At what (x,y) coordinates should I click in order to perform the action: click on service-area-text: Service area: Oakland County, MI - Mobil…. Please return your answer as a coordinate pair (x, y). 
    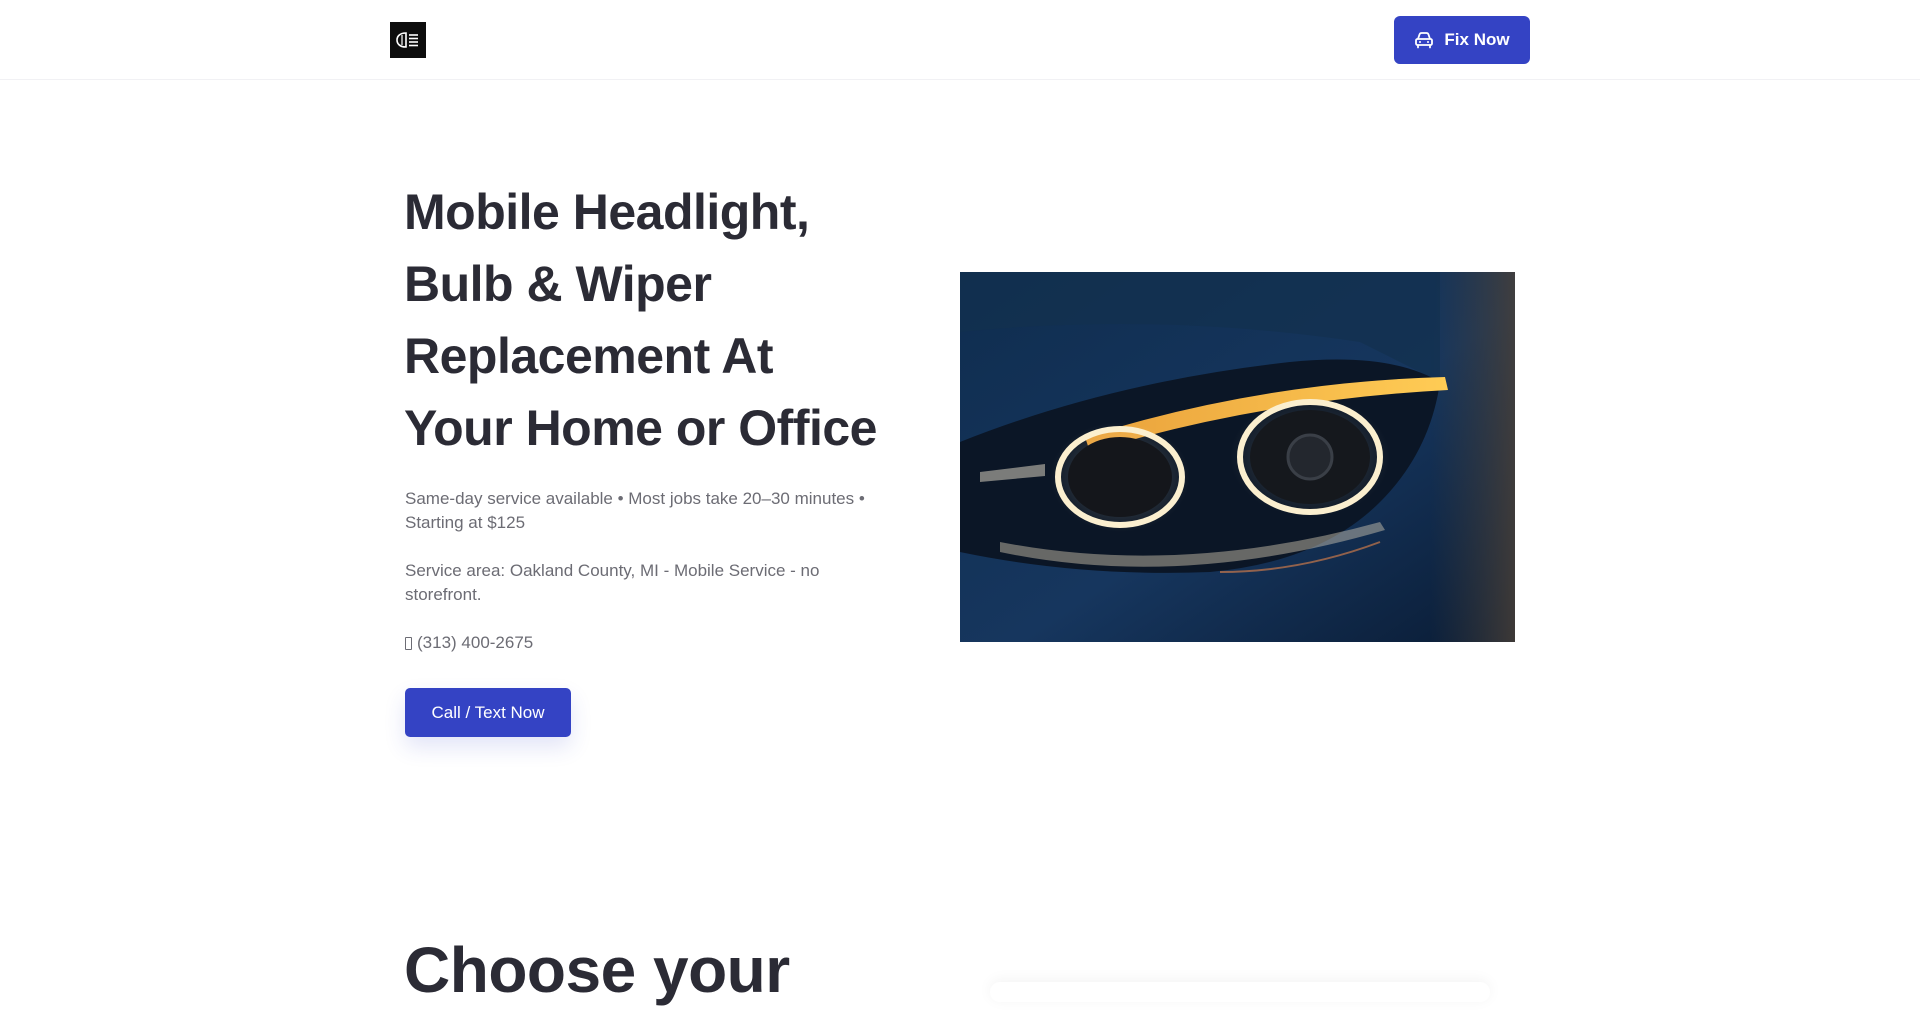
    Looking at the image, I should click on (612, 582).